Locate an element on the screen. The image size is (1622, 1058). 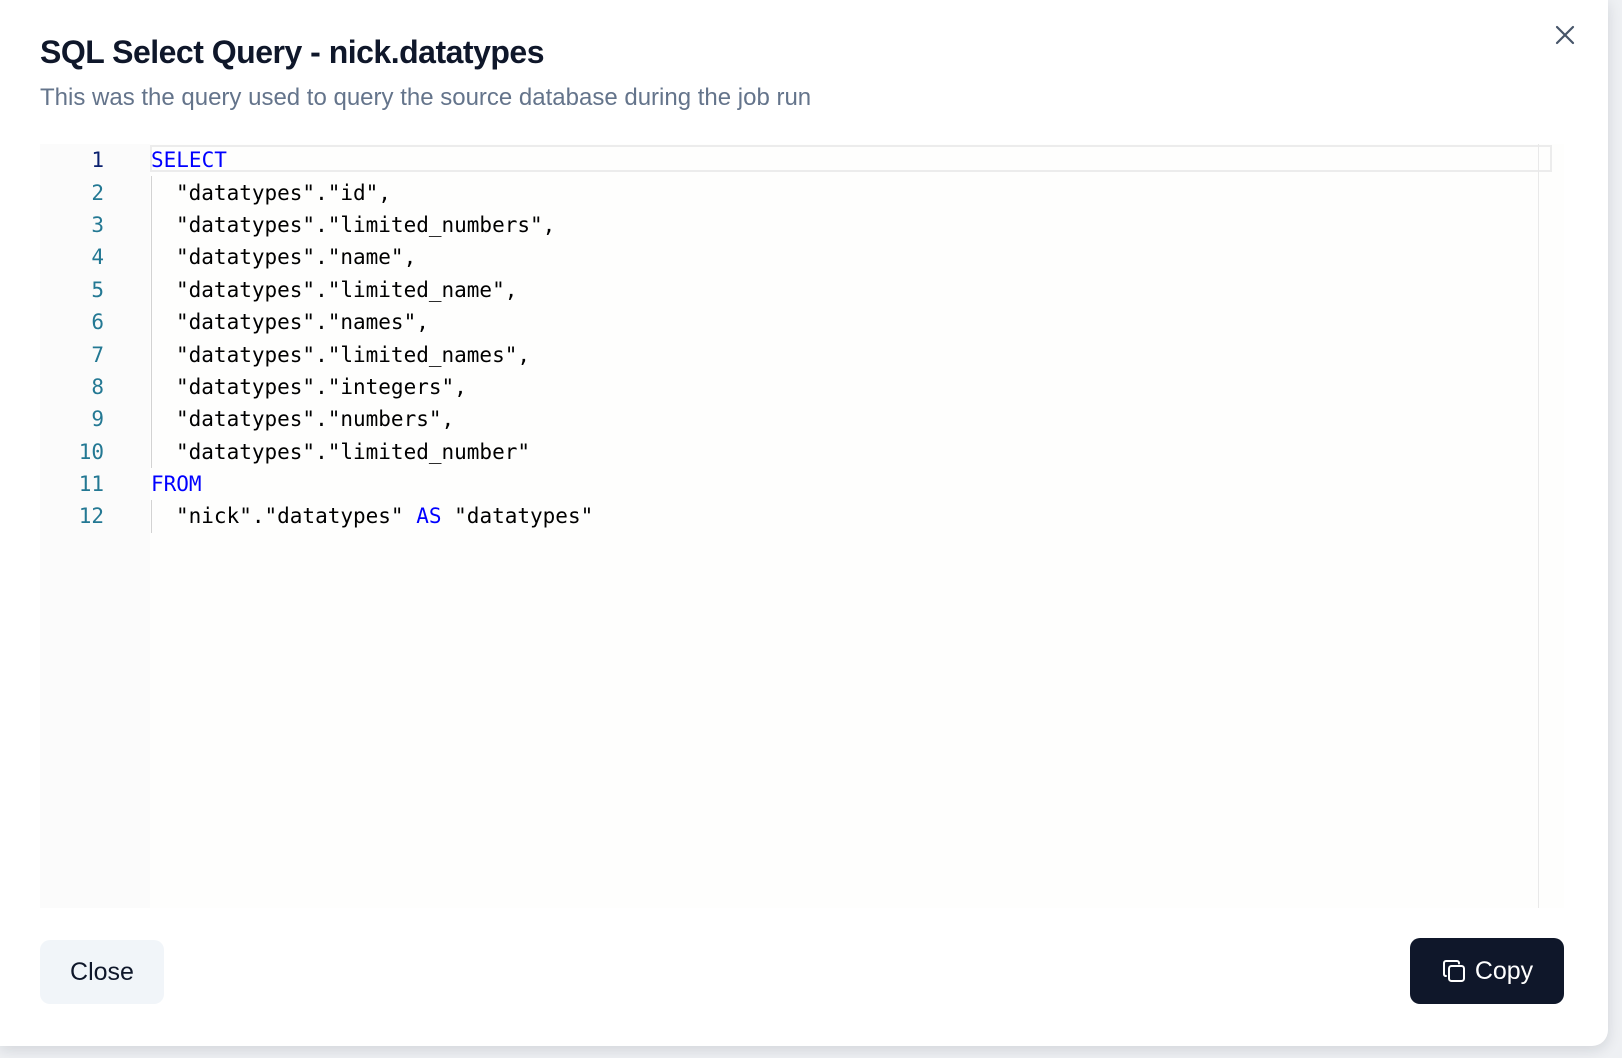
line-number: 1 is located at coordinates (97, 160).